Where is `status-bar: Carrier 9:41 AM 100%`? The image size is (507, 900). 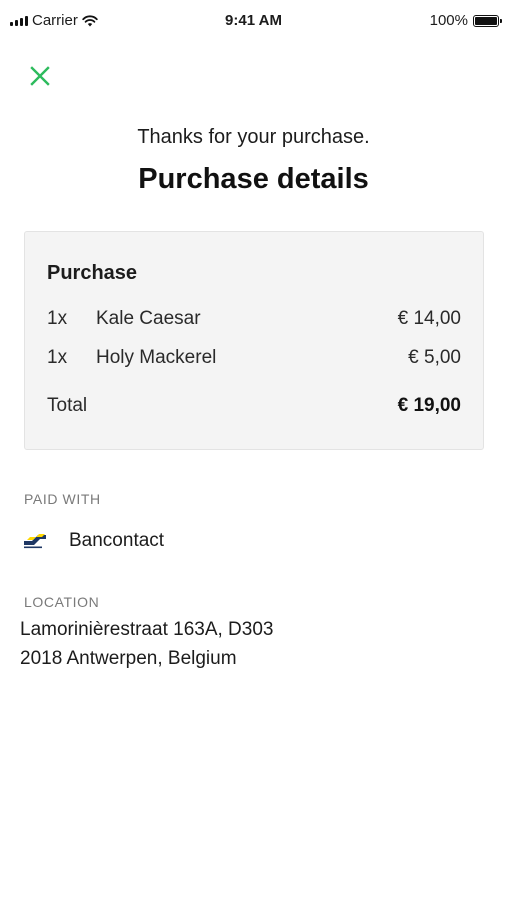 status-bar: Carrier 9:41 AM 100% is located at coordinates (253, 21).